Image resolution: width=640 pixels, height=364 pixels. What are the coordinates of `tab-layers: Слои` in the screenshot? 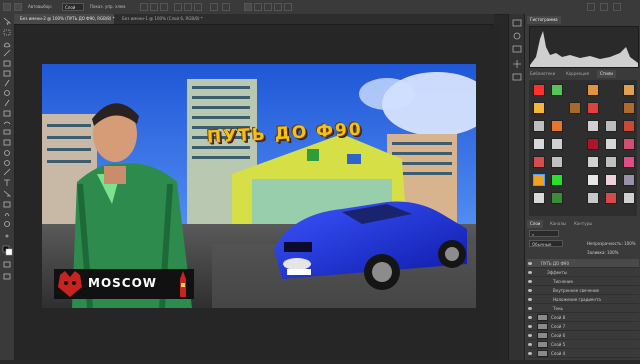 It's located at (535, 224).